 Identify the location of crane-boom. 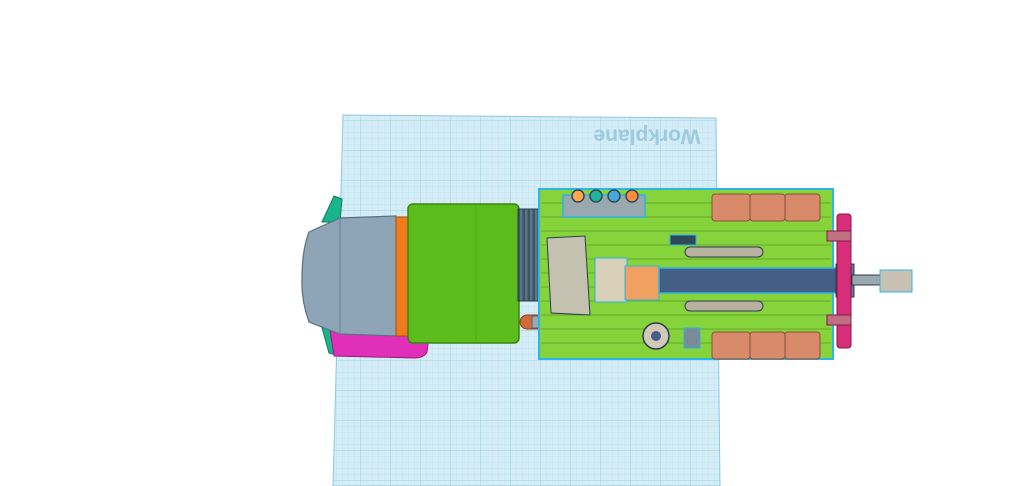
(755, 280).